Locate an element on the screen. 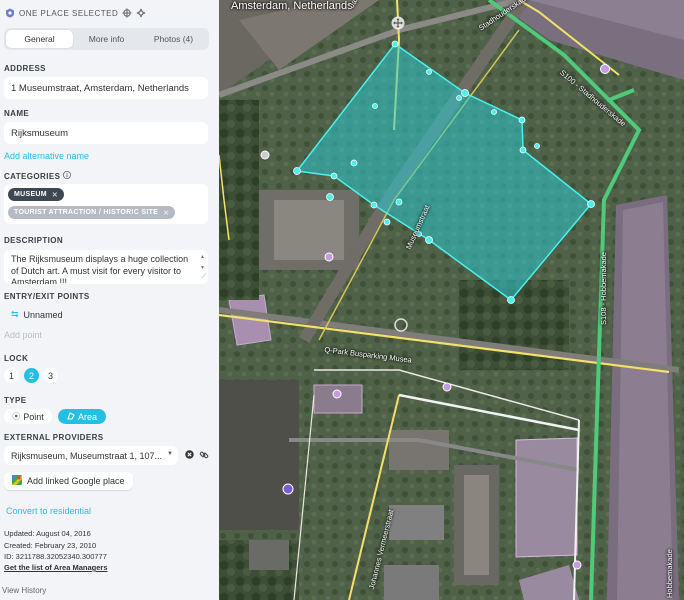 The image size is (684, 600). category-chip-museum: MUSEUM ✕ is located at coordinates (36, 194).